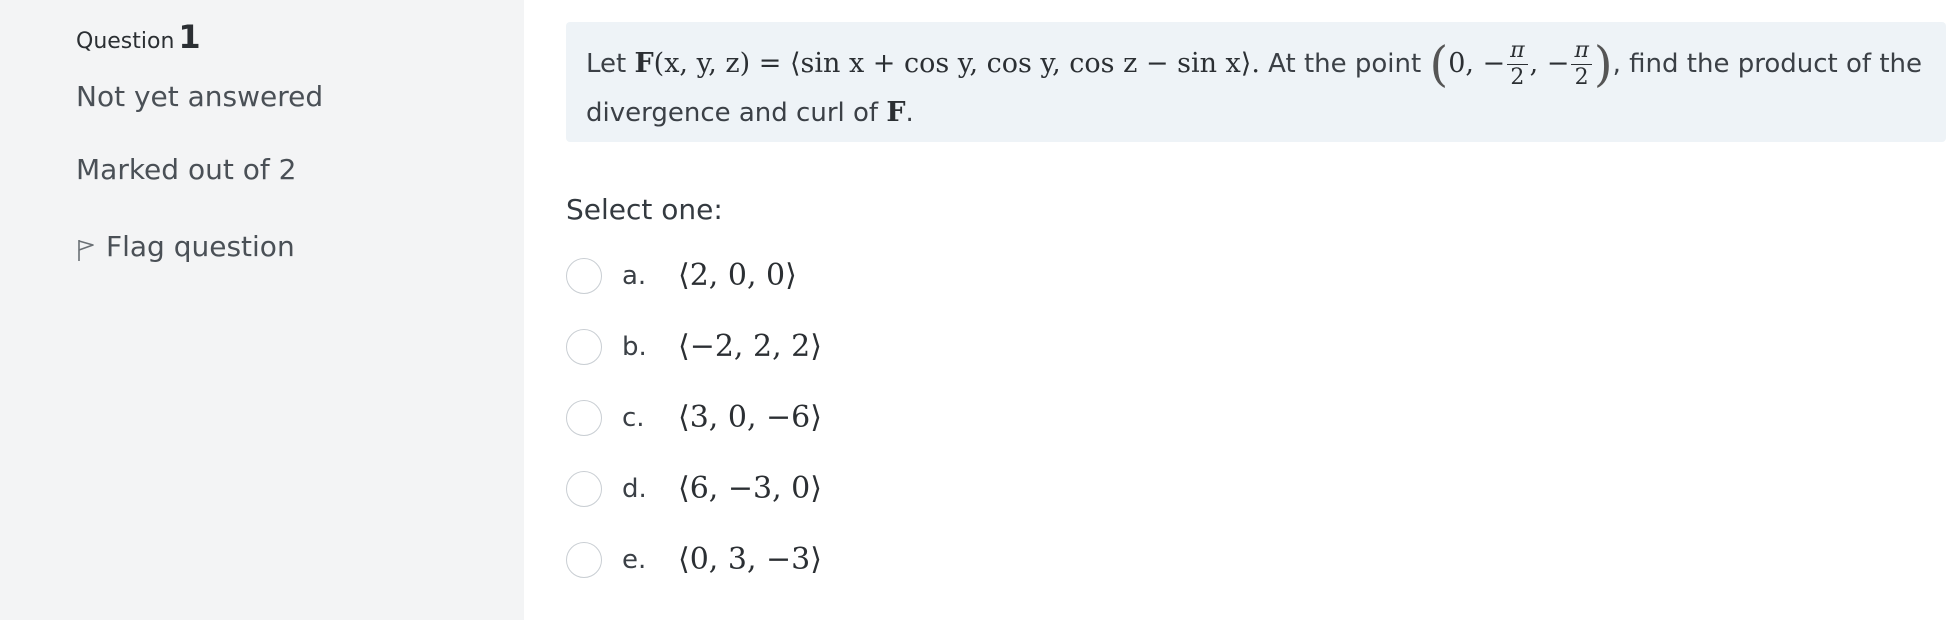  I want to click on option-letter: c., so click(633, 417).